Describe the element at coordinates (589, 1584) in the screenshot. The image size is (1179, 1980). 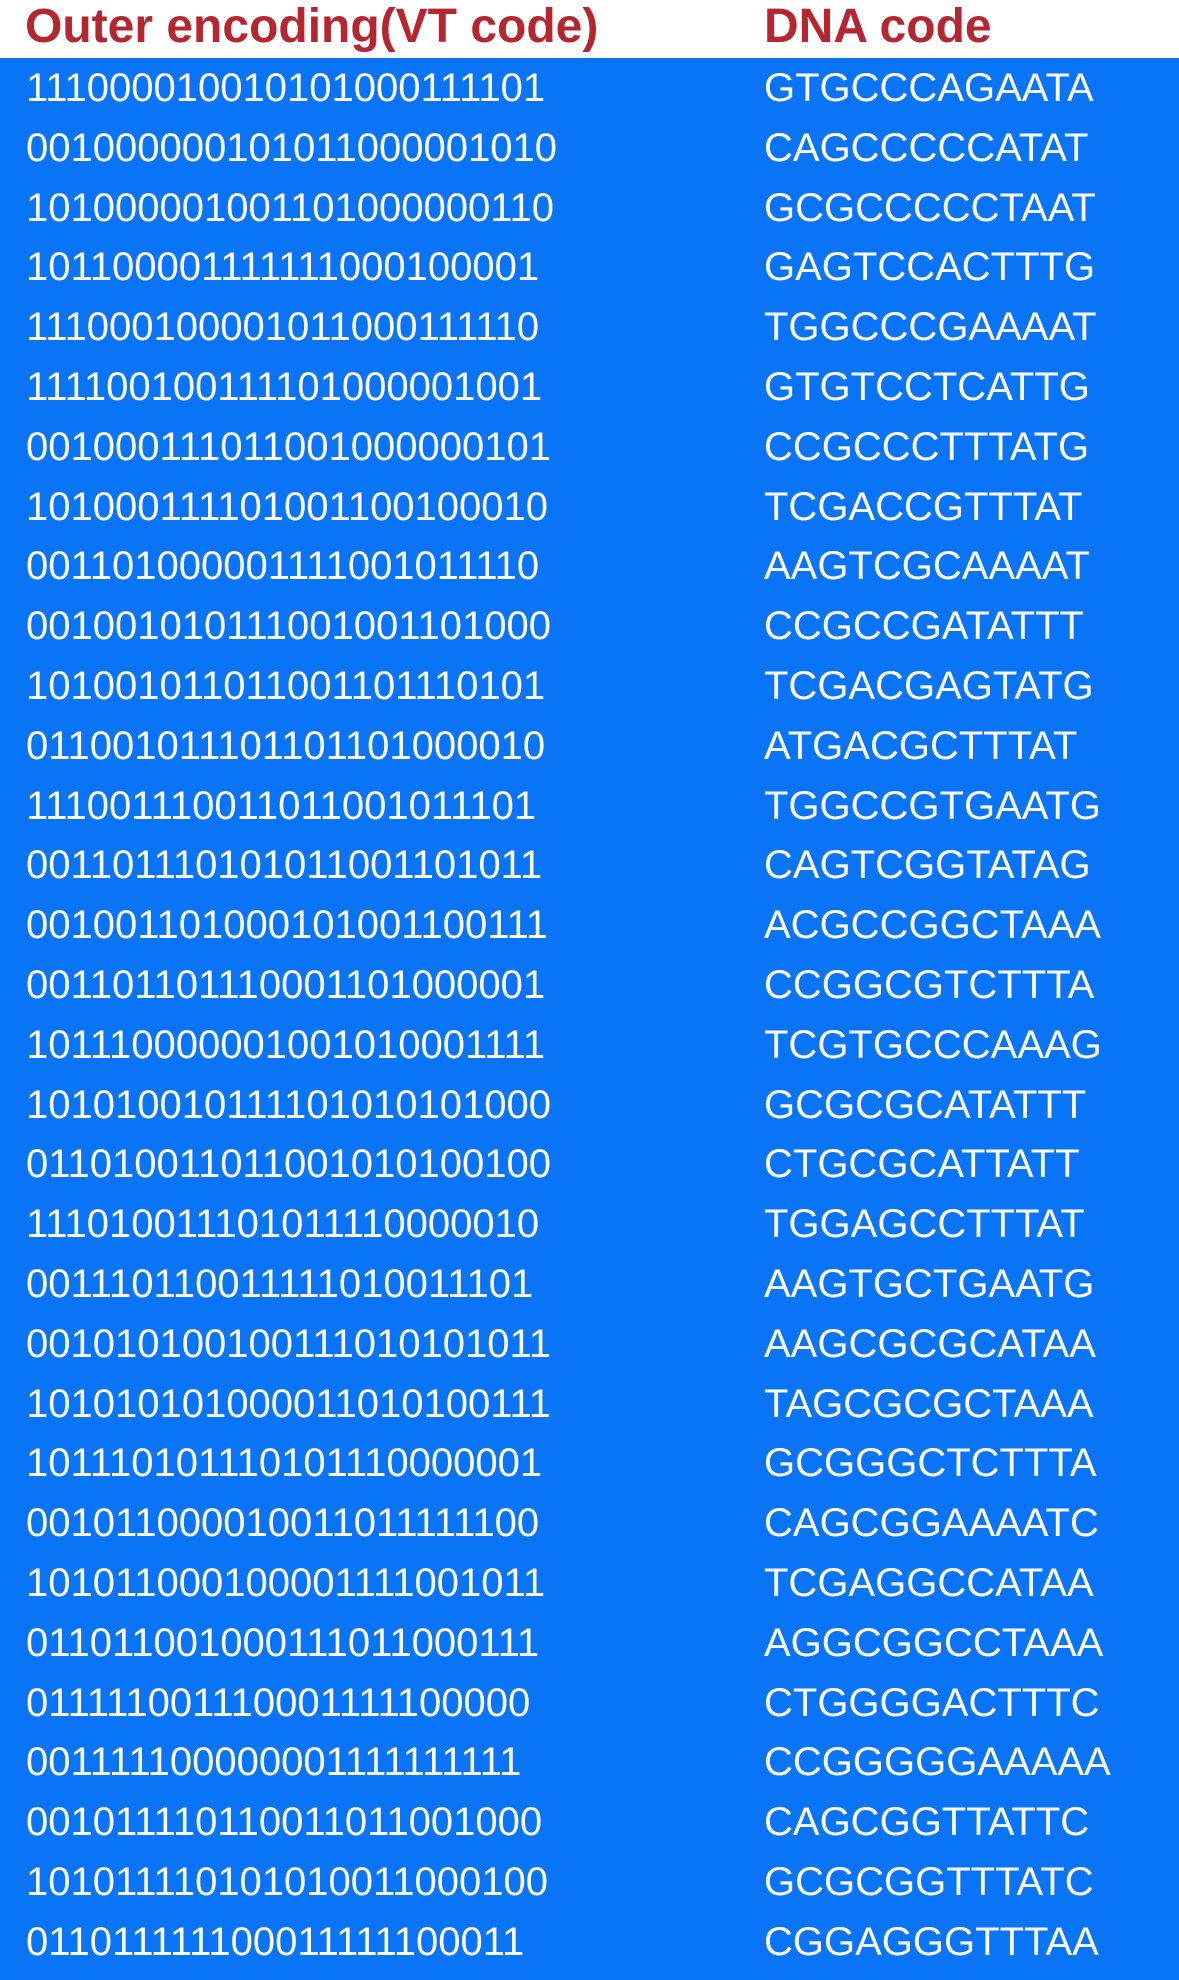
I see `table-row: 101011000100001111001011 TCGAGGCCATAA` at that location.